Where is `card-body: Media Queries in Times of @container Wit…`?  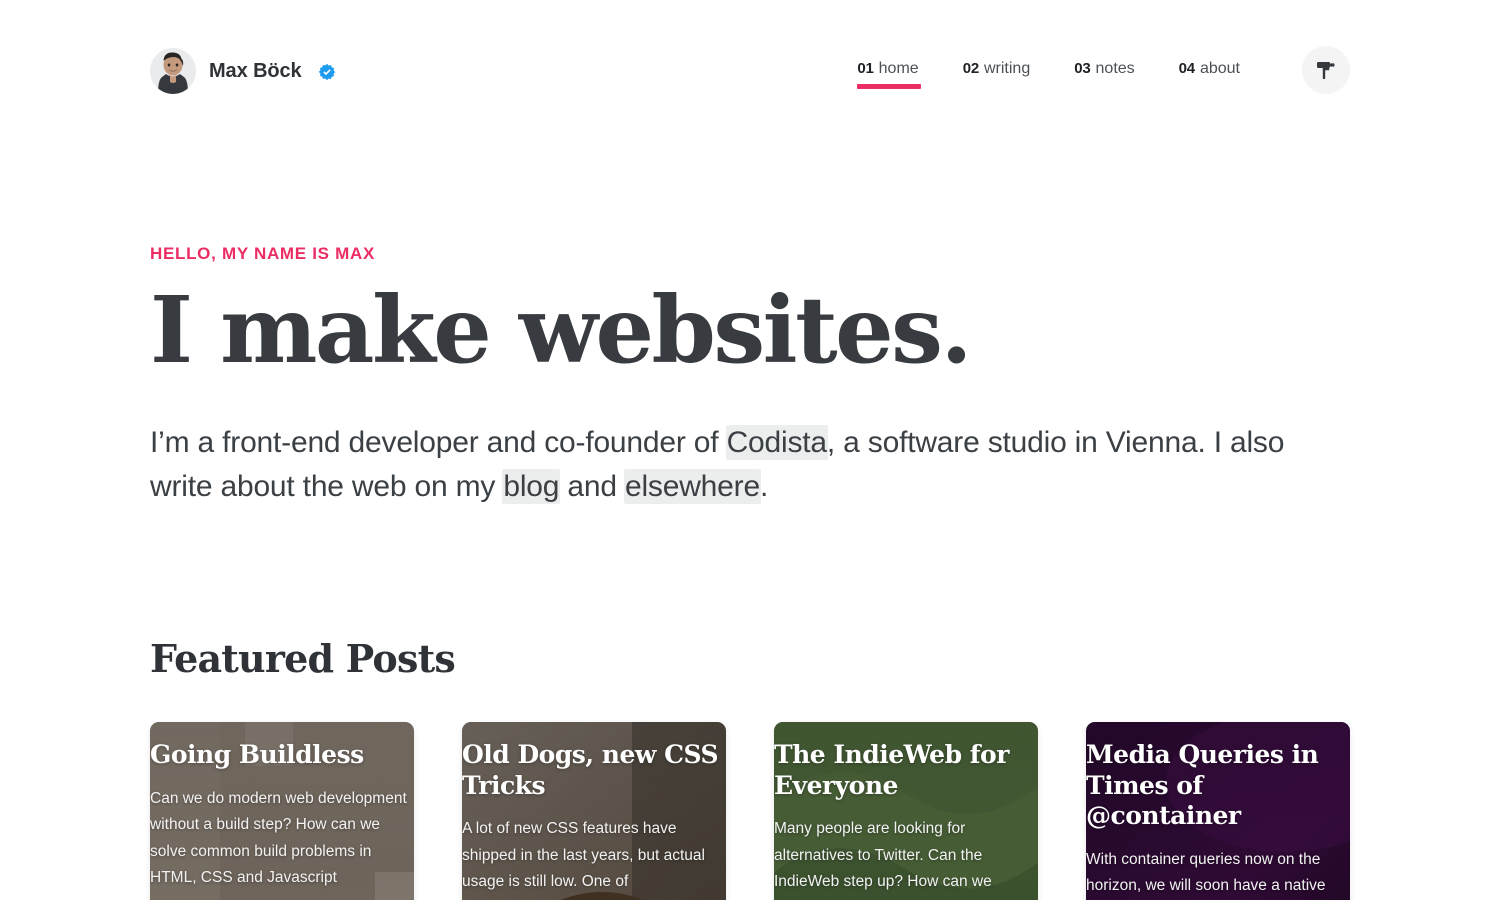
card-body: Media Queries in Times of @container Wit… is located at coordinates (1218, 811).